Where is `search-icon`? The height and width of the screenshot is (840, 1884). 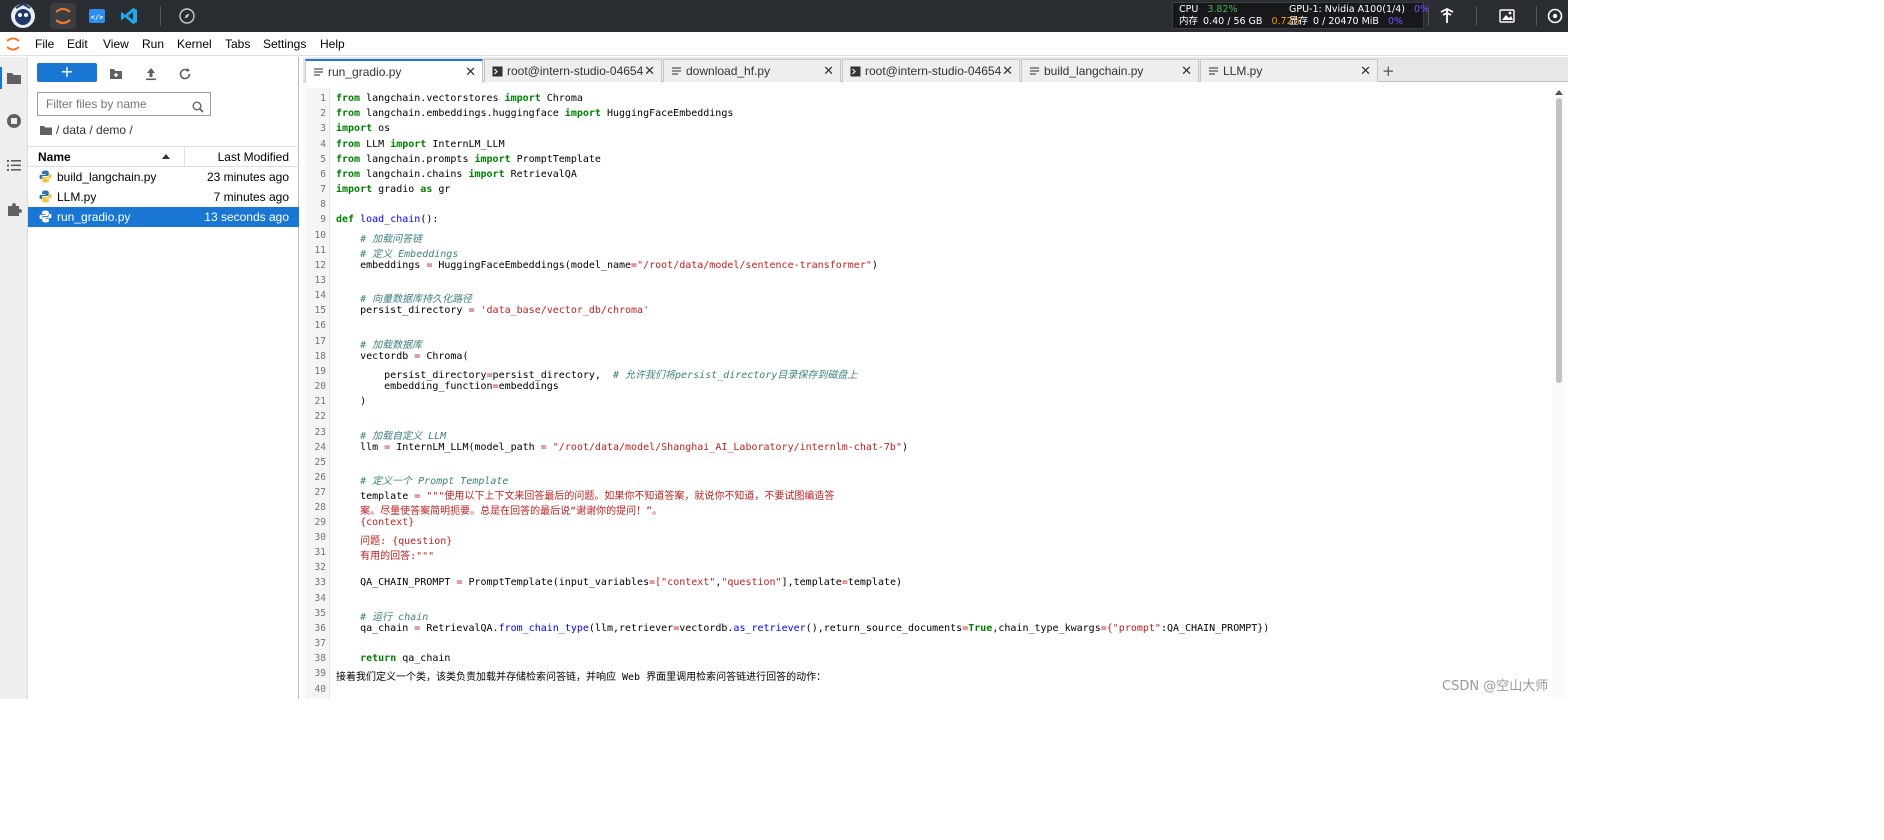
search-icon is located at coordinates (198, 105).